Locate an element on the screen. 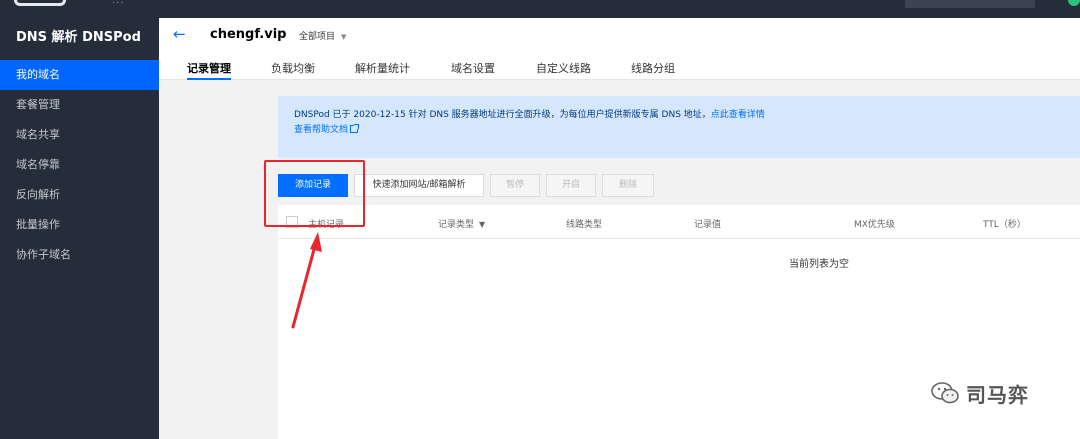  tab-query-stats: 解析量统计 is located at coordinates (382, 70).